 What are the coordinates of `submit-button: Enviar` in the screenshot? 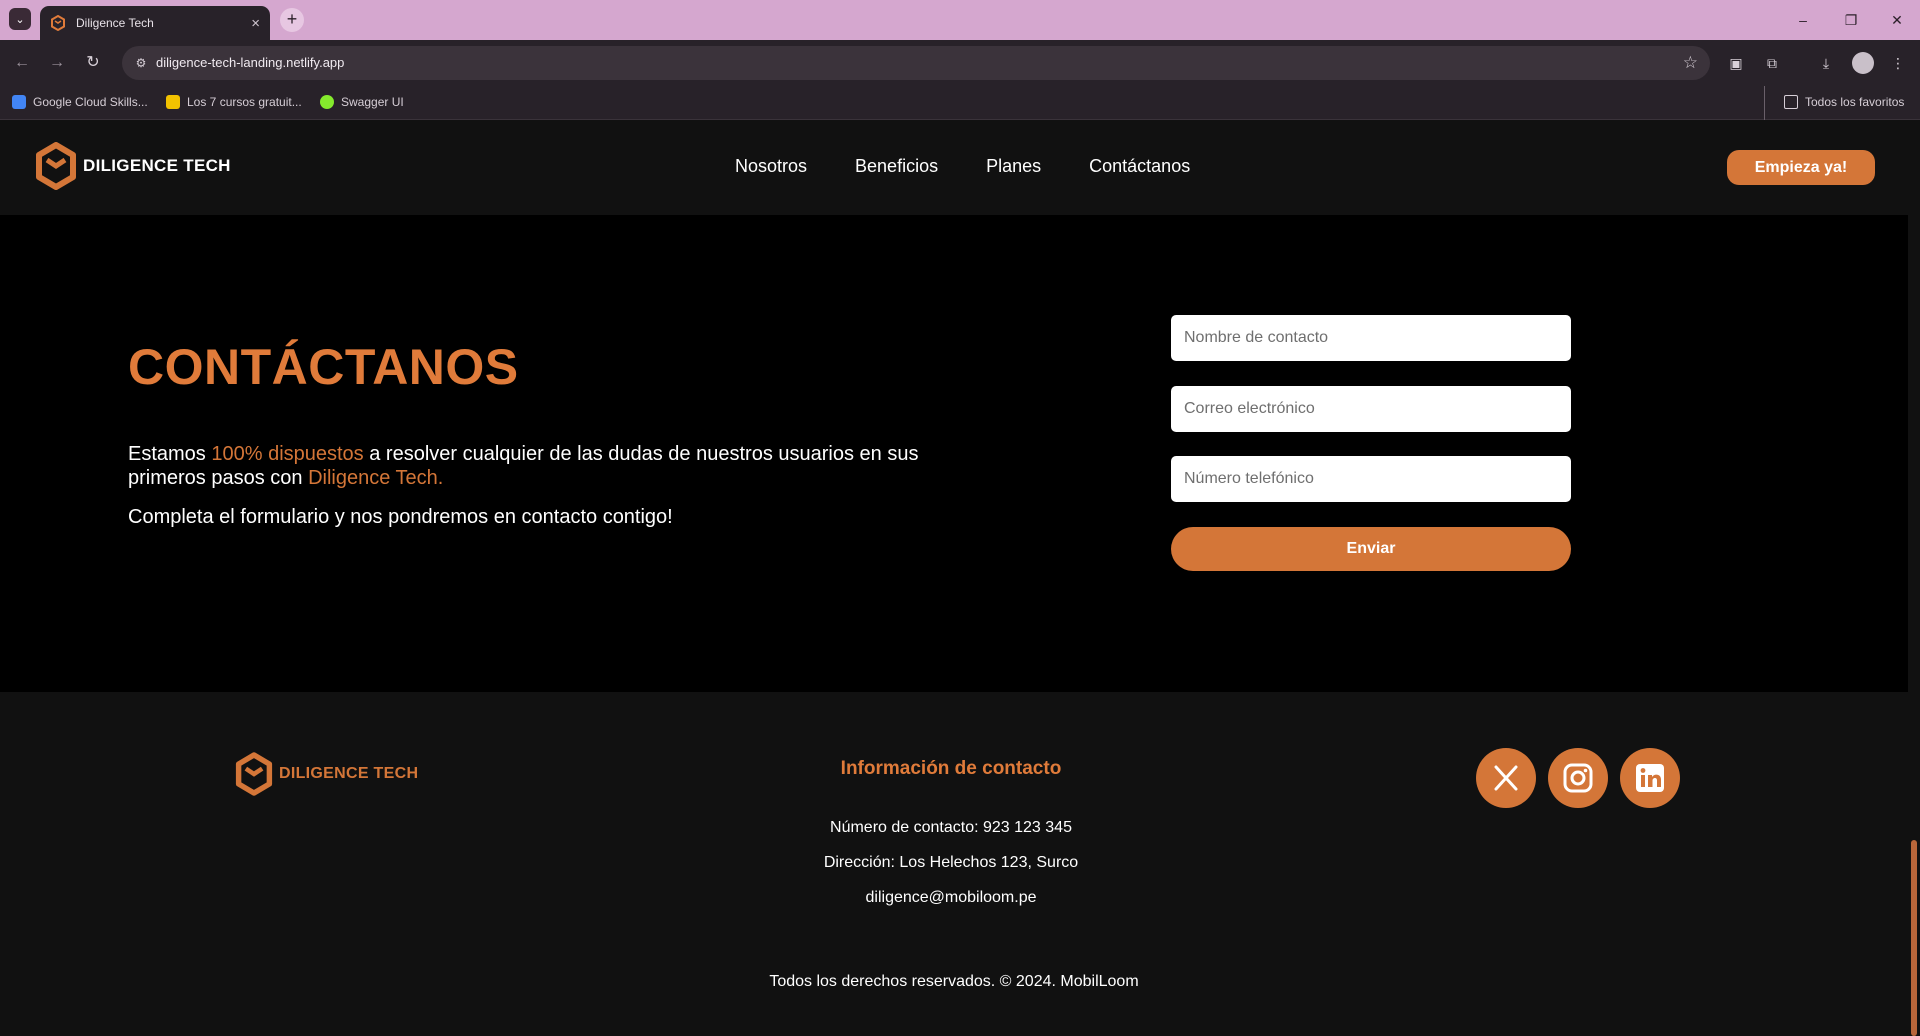 It's located at (1371, 549).